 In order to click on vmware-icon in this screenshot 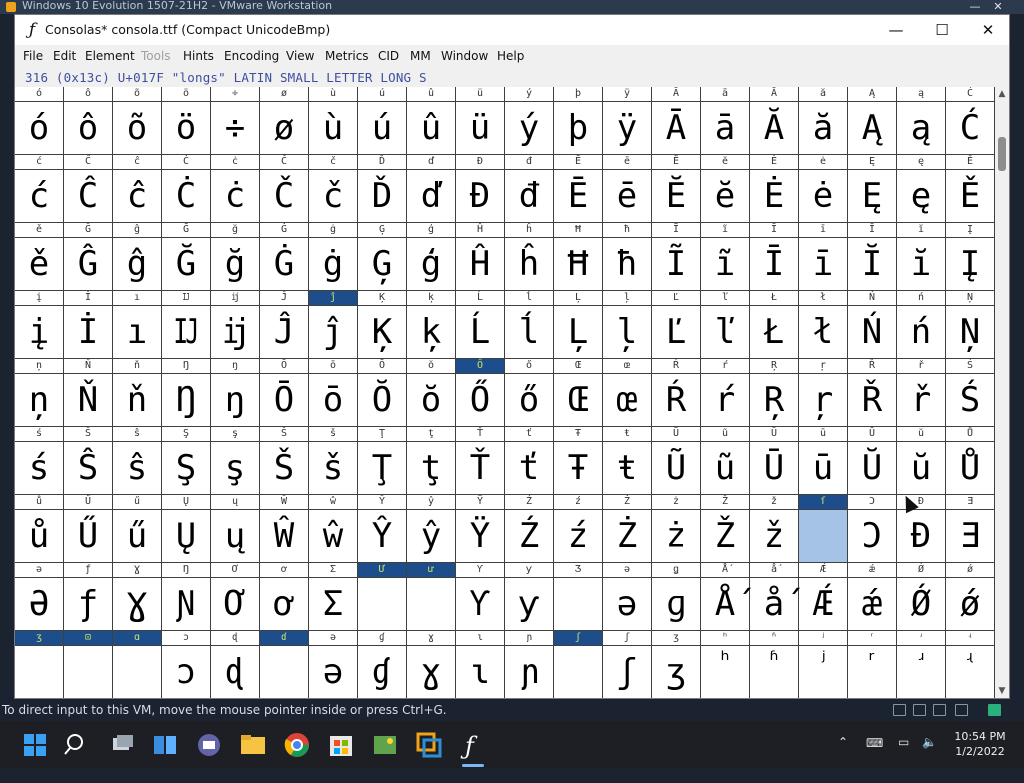, I will do `click(429, 745)`.